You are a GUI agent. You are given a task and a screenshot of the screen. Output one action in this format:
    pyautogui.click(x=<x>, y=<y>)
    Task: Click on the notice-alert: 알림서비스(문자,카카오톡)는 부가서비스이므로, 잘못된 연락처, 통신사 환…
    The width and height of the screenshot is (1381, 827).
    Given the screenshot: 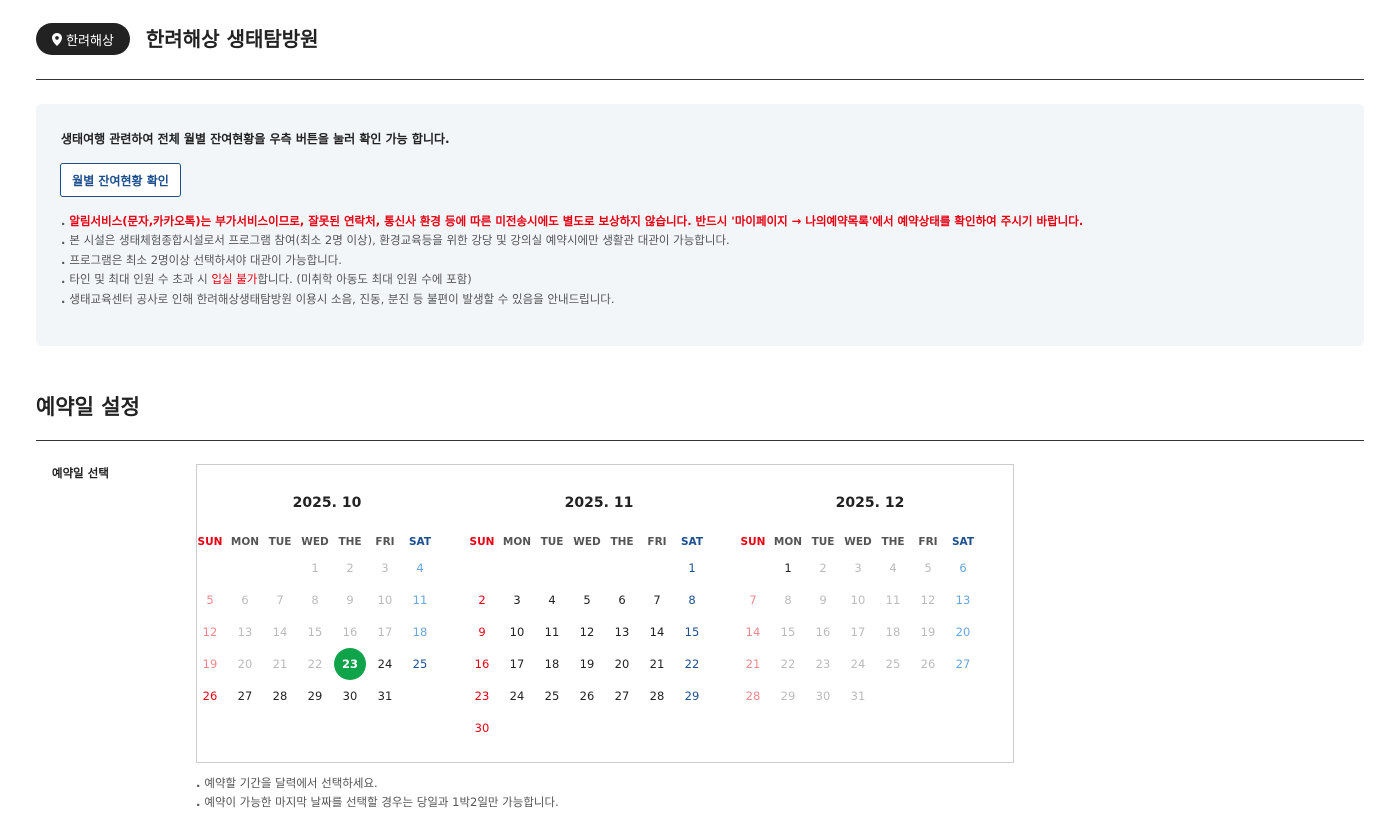 What is the action you would take?
    pyautogui.click(x=572, y=221)
    